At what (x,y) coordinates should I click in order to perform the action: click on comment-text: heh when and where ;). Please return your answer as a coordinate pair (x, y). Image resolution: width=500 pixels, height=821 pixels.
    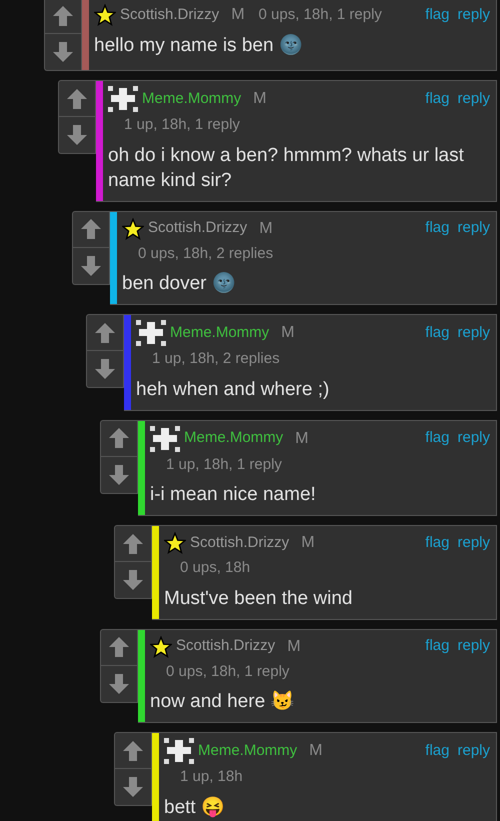
    Looking at the image, I should click on (233, 390).